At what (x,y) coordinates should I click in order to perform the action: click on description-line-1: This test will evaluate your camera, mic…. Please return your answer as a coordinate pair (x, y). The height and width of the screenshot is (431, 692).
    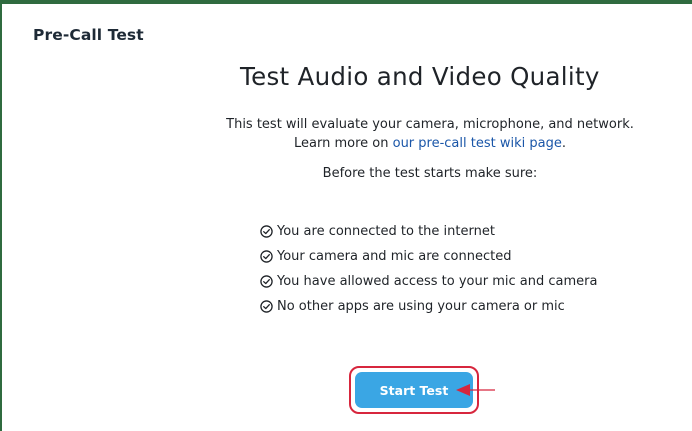
    Looking at the image, I should click on (430, 124).